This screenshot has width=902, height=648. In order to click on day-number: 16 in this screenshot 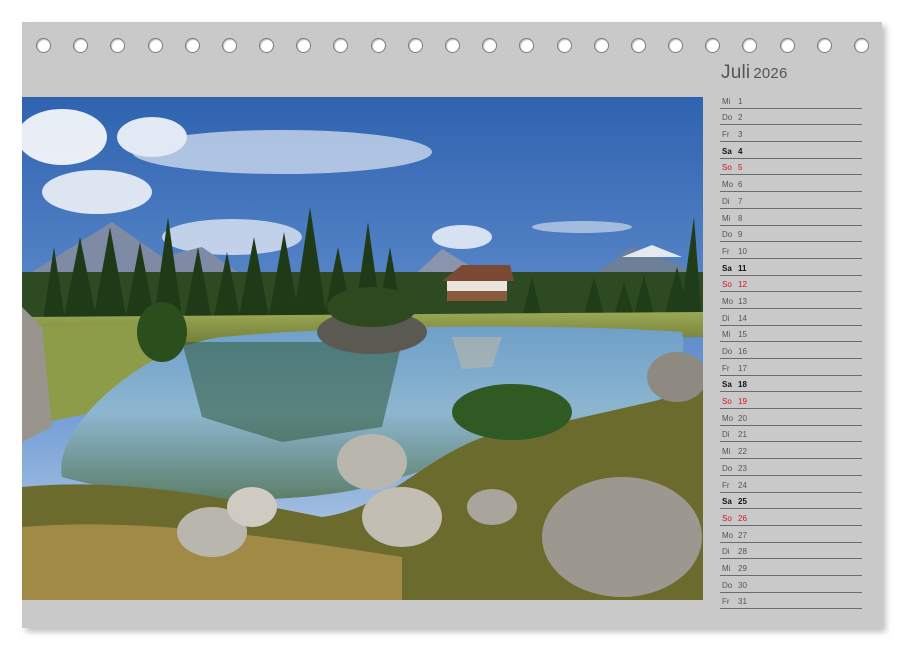, I will do `click(742, 351)`.